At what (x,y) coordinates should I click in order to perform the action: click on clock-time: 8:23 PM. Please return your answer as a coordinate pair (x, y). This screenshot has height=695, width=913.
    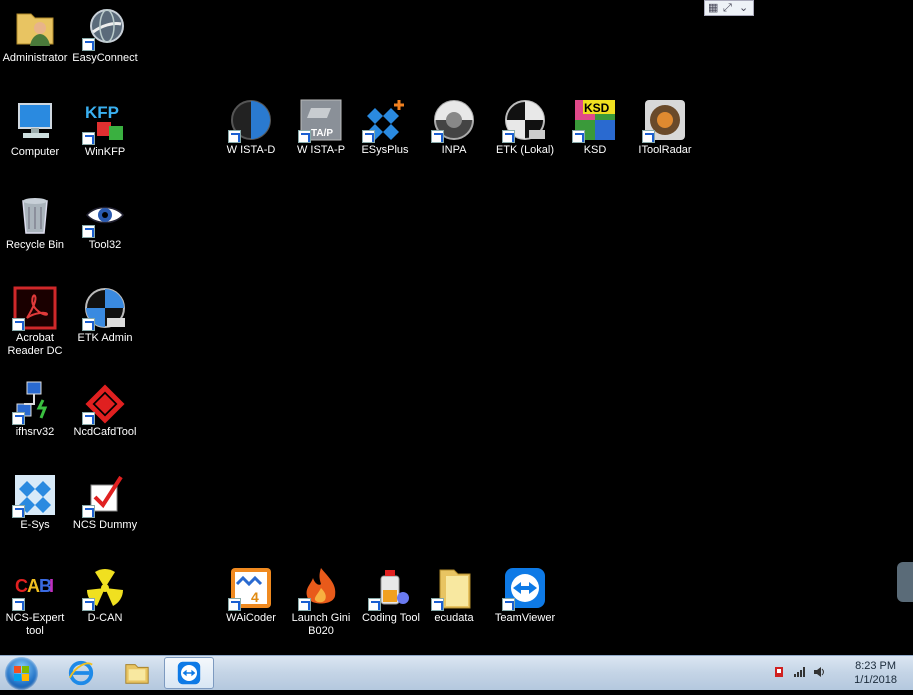
    Looking at the image, I should click on (876, 666).